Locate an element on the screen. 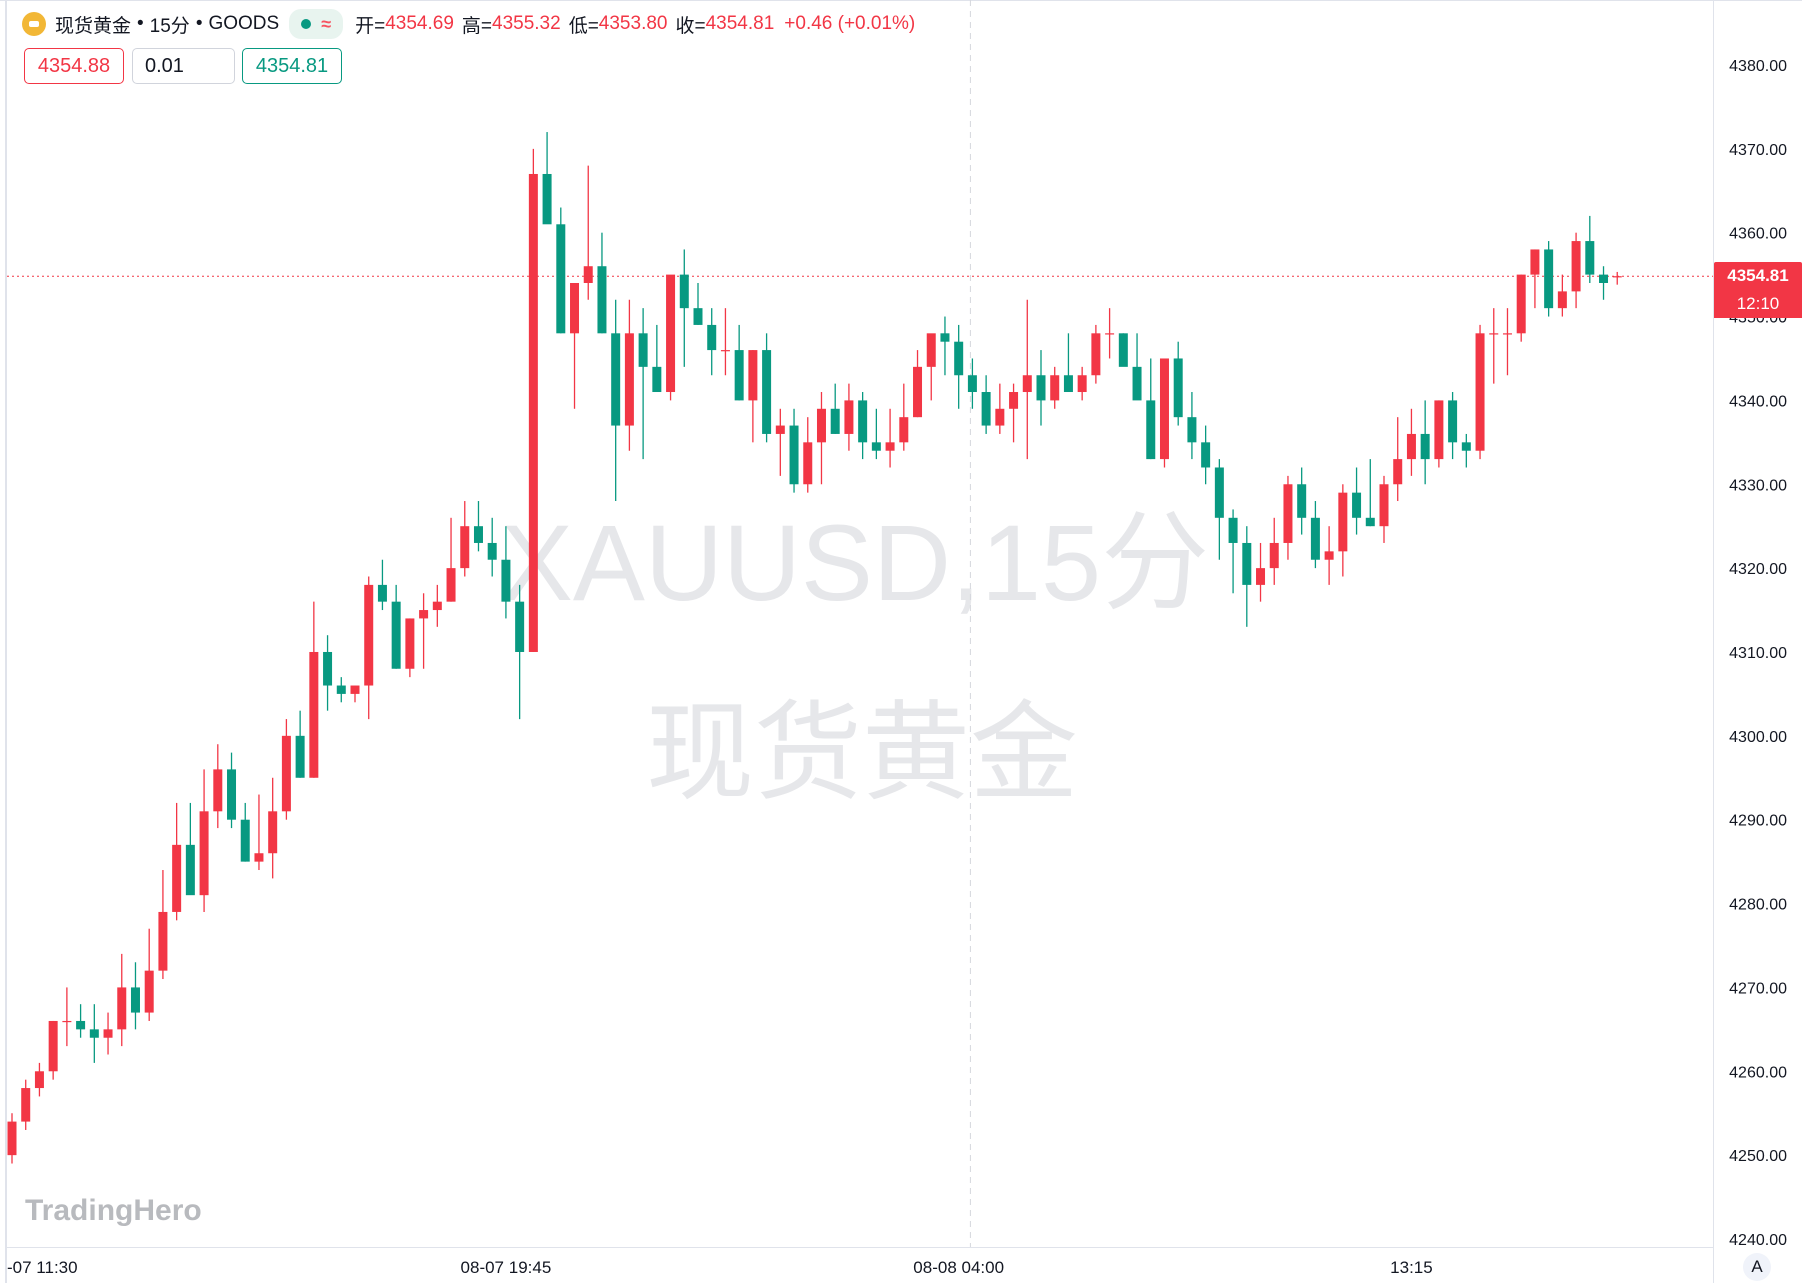  auto-scale-button: A is located at coordinates (1757, 1267).